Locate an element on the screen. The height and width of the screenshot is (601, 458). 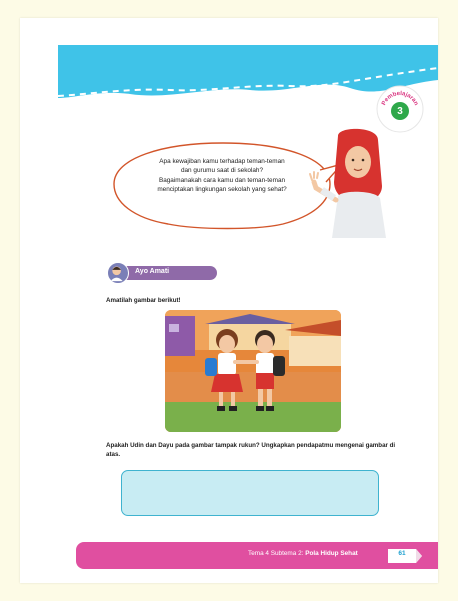
speech-line: Bagaimanakah cara kamu dan teman-teman is located at coordinates (222, 180).